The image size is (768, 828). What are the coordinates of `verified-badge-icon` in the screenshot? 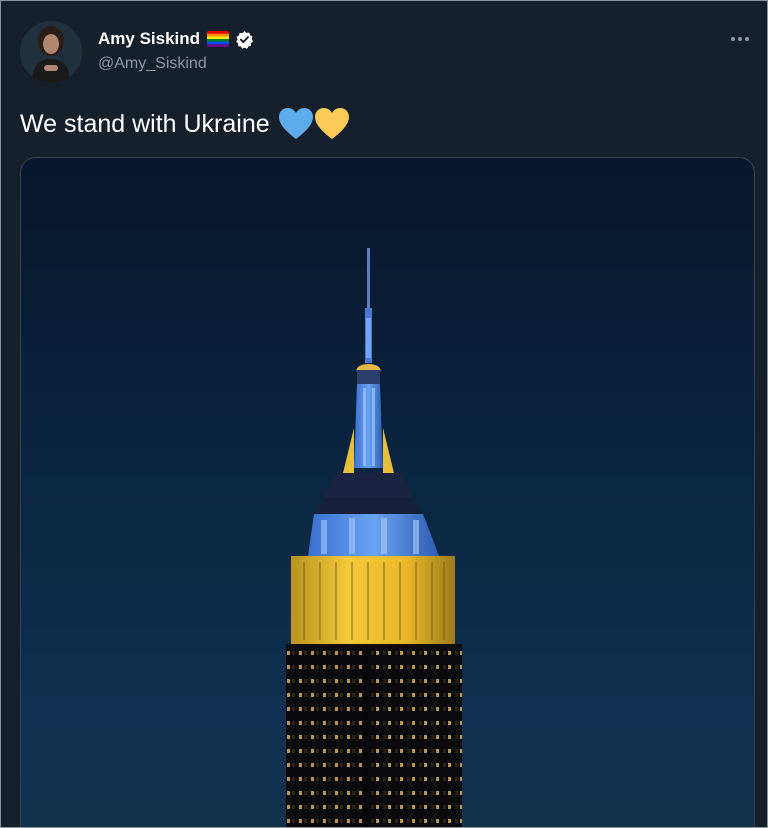 It's located at (244, 39).